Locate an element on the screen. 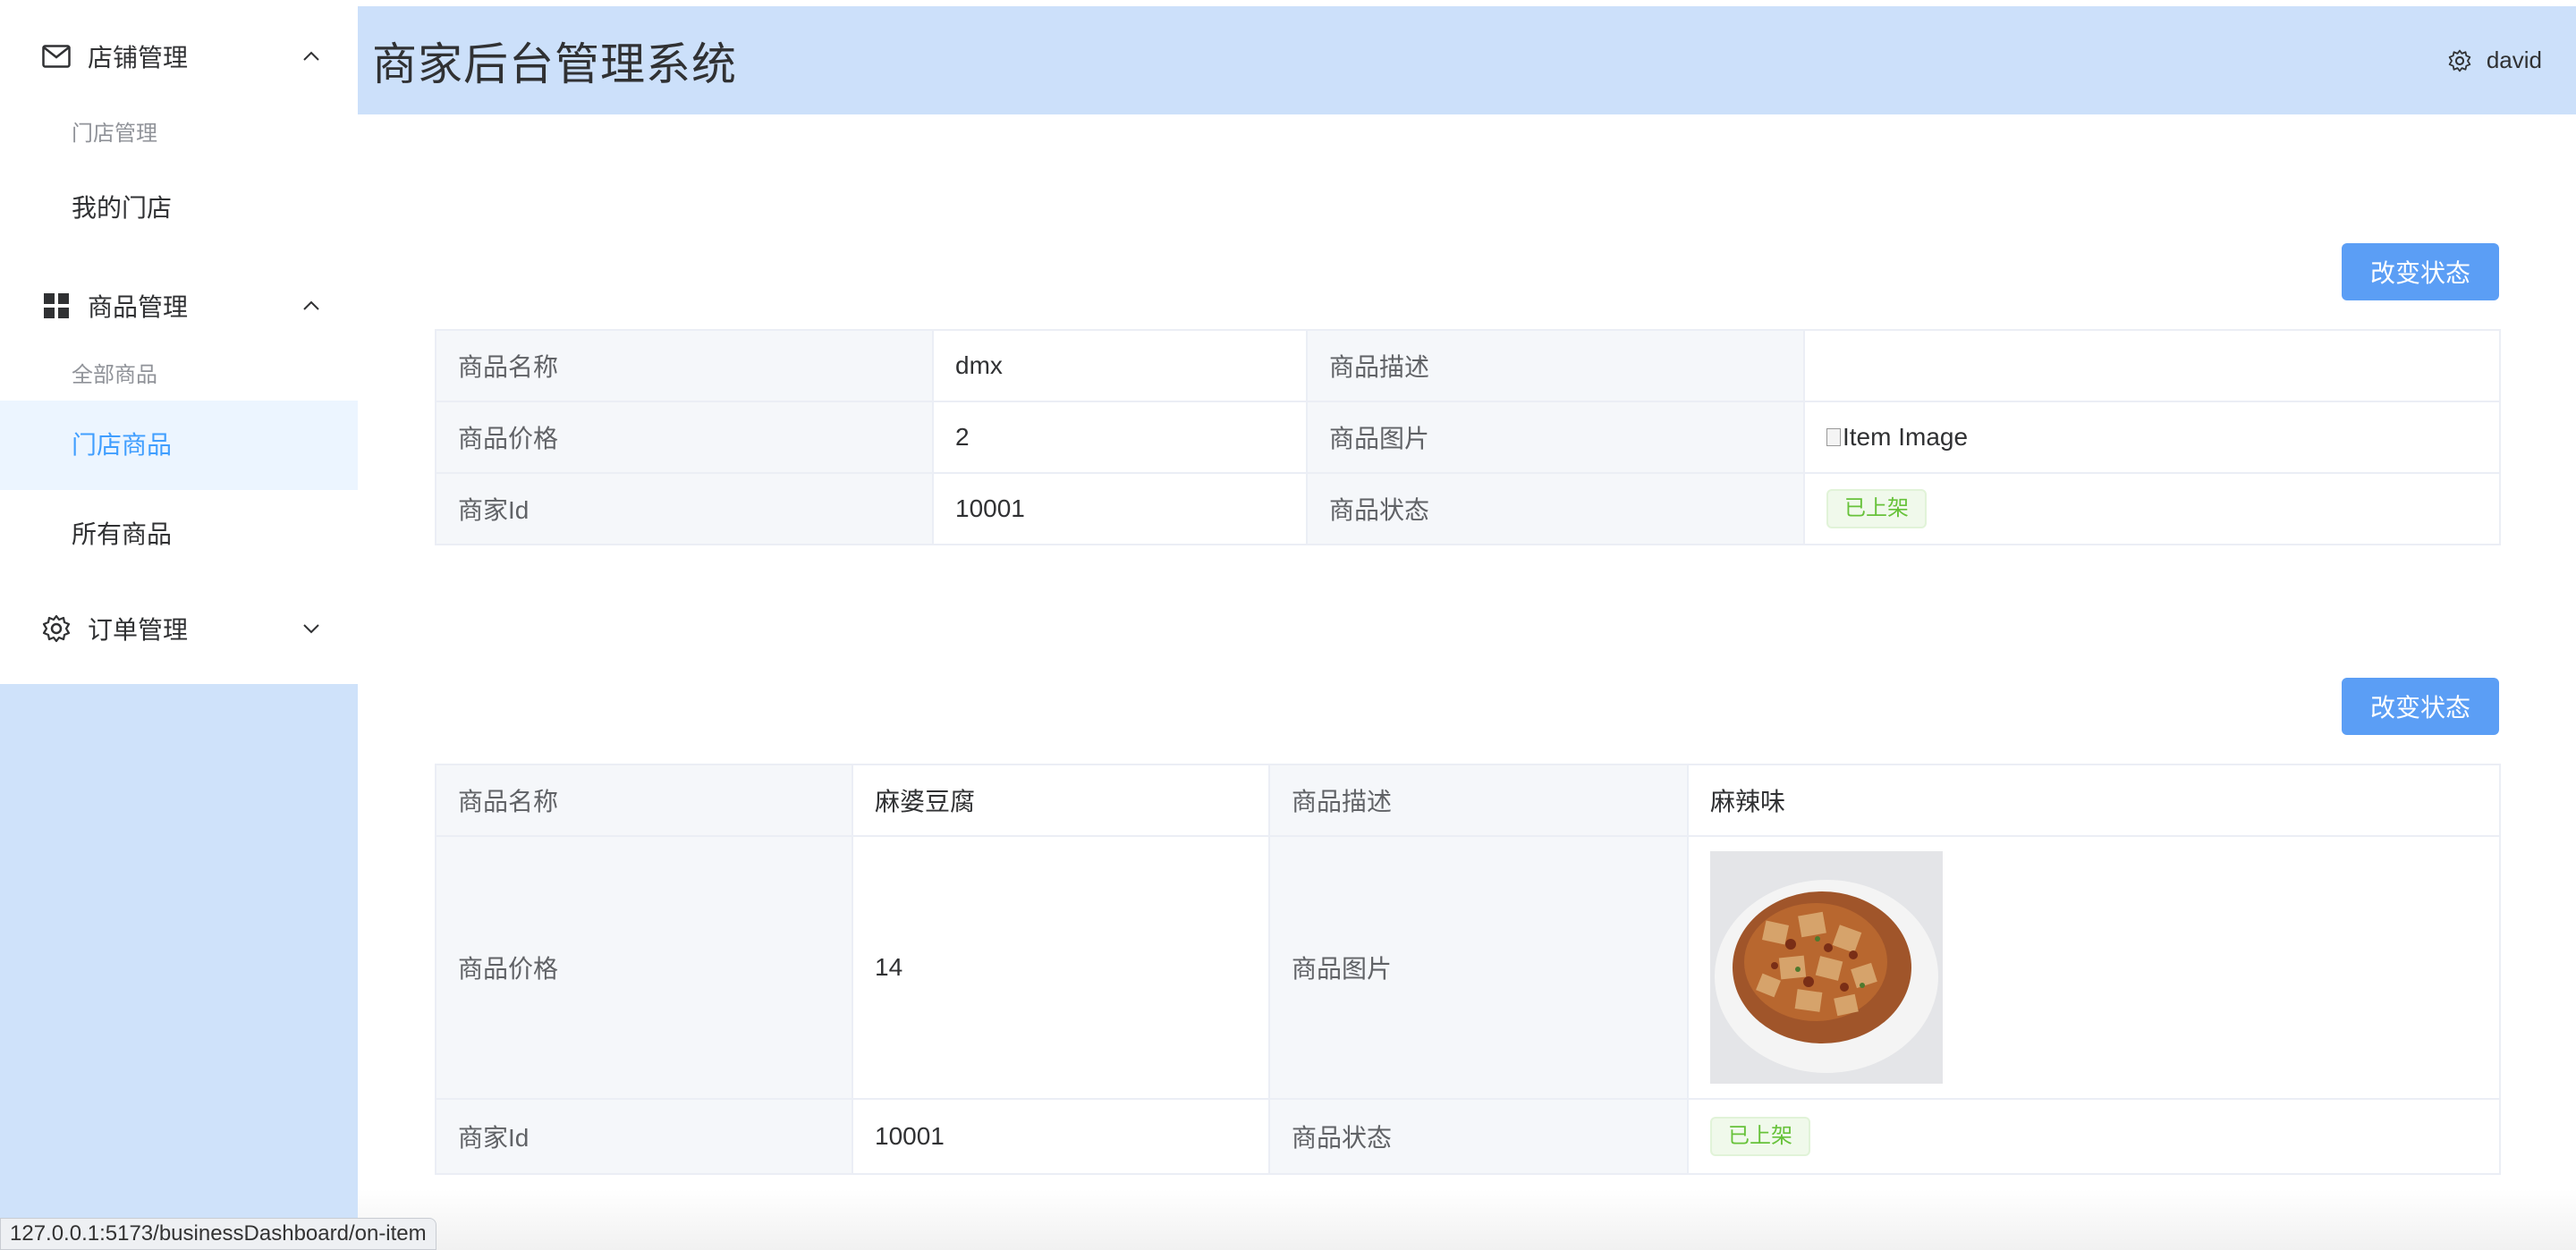 This screenshot has height=1250, width=2576. chevron-down-icon is located at coordinates (311, 628).